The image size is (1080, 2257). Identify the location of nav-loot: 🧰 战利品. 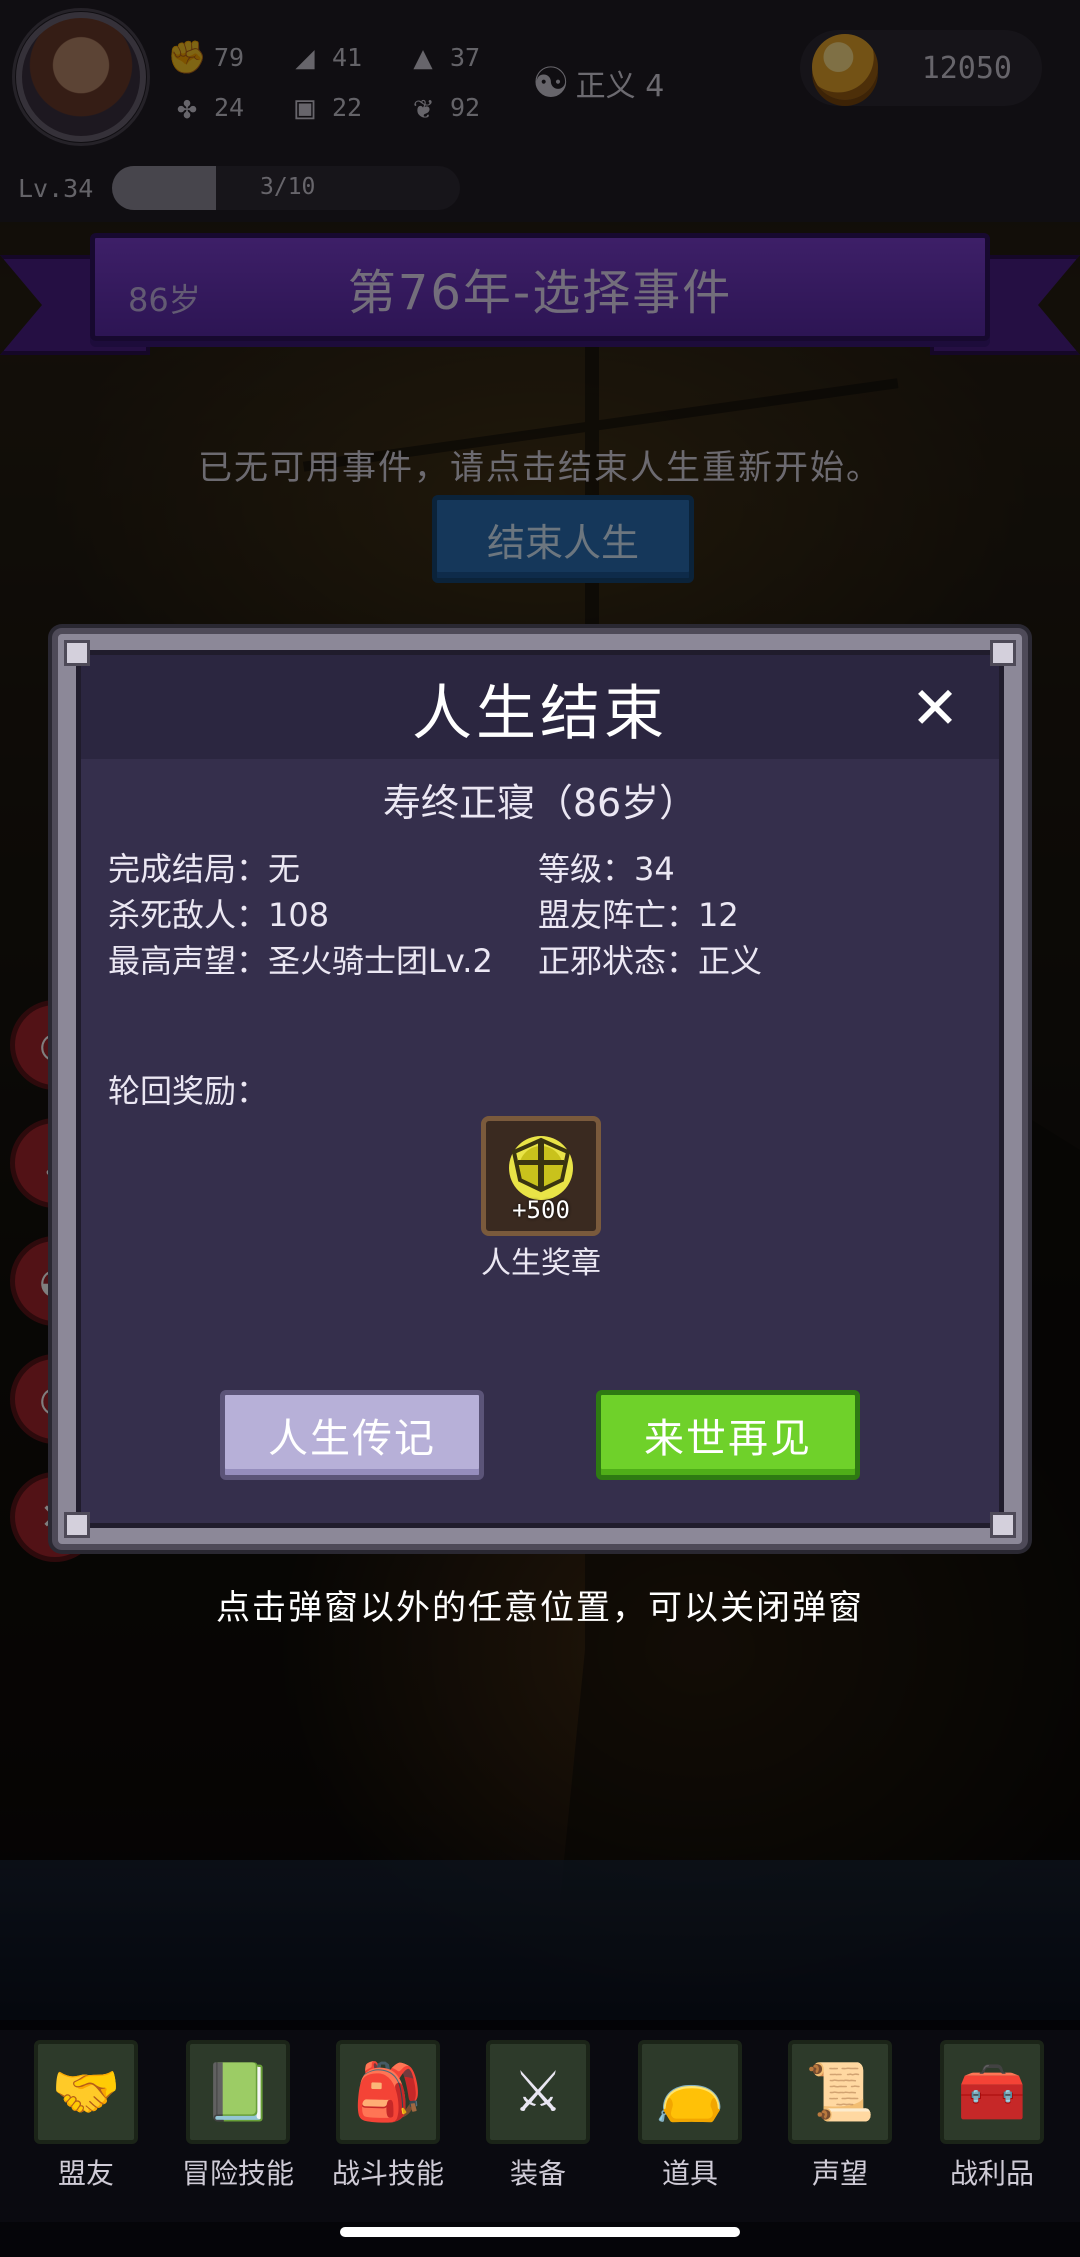
(990, 2125).